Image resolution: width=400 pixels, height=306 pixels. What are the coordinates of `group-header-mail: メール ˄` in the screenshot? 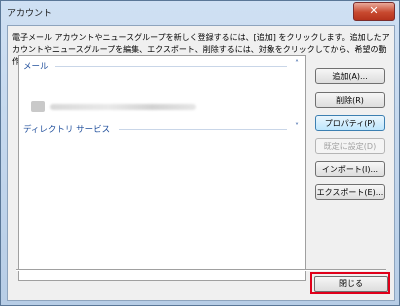 It's located at (161, 65).